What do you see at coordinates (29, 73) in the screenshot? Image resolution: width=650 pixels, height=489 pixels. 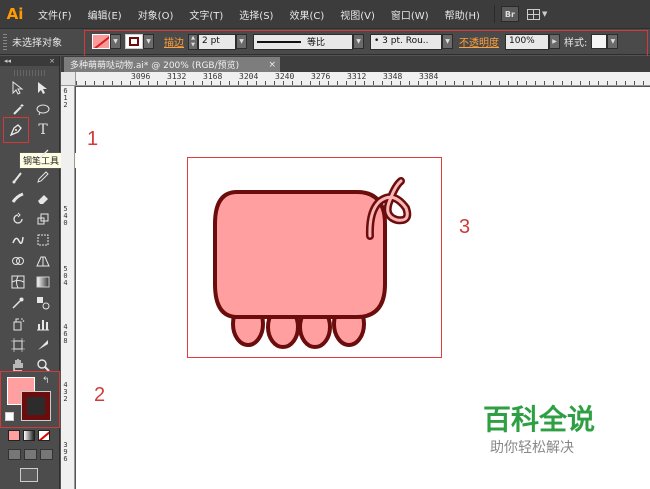 I see `tools-panel-grip` at bounding box center [29, 73].